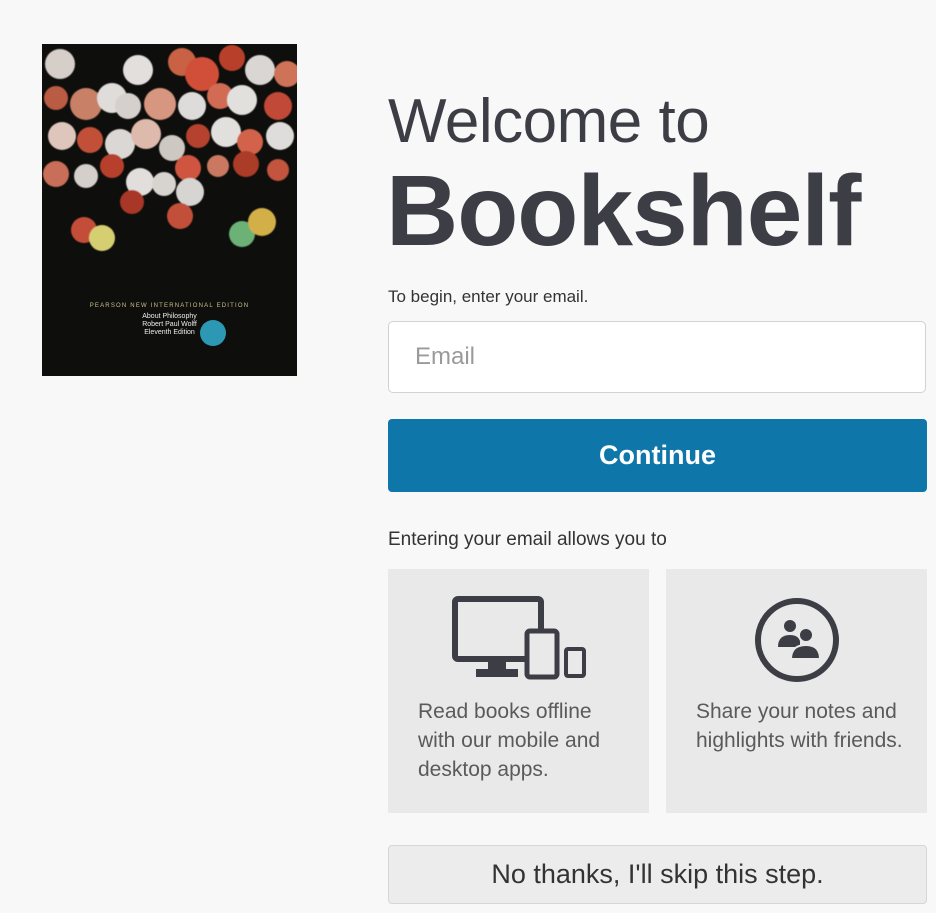  What do you see at coordinates (623, 211) in the screenshot?
I see `brand-heading: Bookshelf` at bounding box center [623, 211].